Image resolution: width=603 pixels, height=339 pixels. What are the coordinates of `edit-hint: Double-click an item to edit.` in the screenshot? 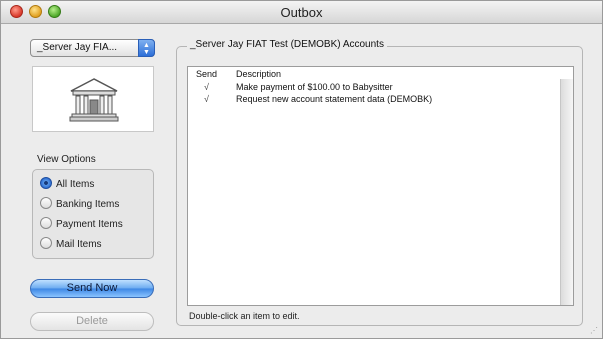 It's located at (244, 316).